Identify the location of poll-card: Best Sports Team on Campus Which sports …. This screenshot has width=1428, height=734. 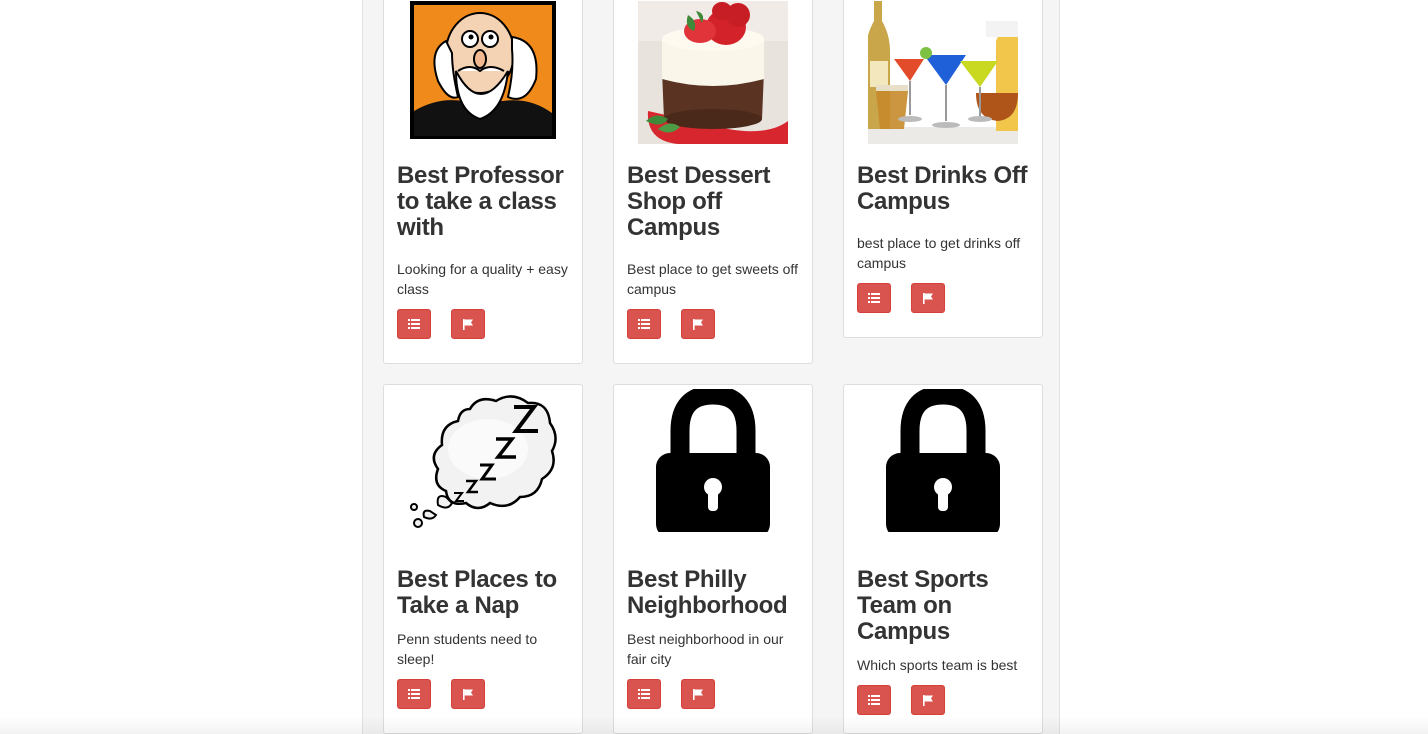
(943, 559).